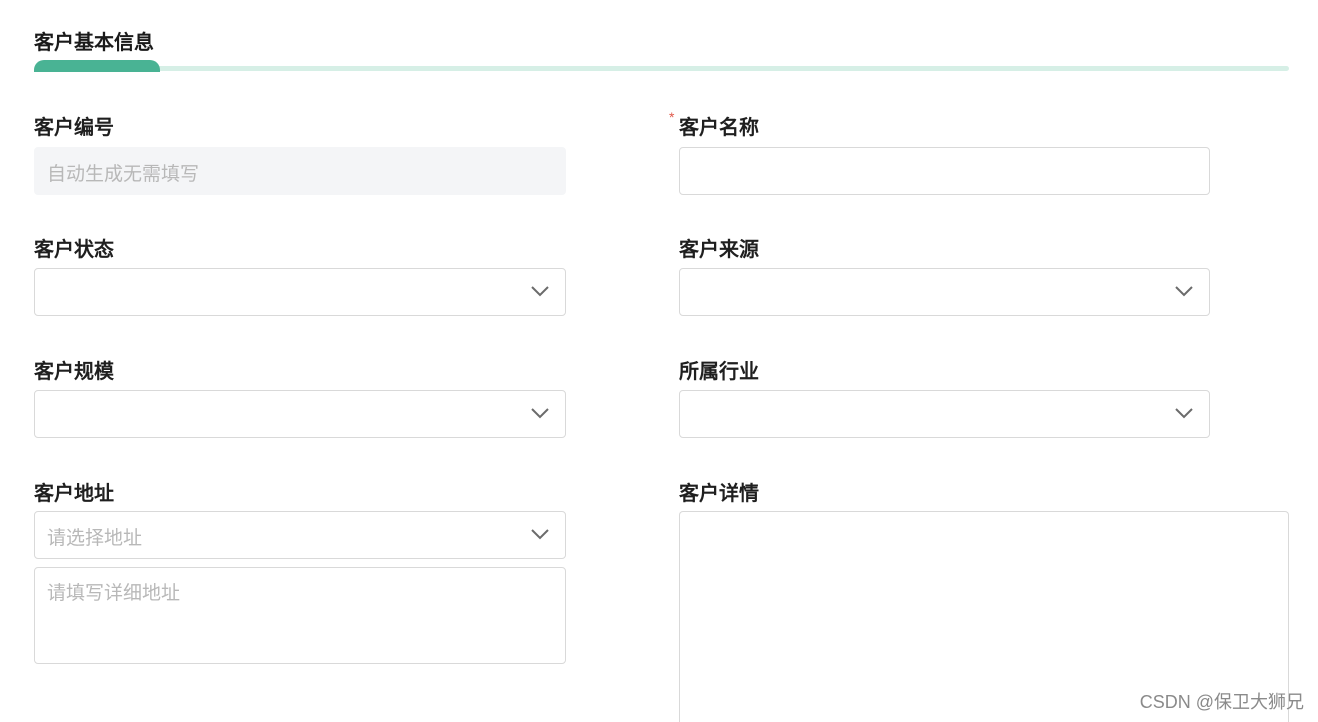 This screenshot has width=1318, height=722. What do you see at coordinates (74, 250) in the screenshot?
I see `customer-status-label: 客户状态` at bounding box center [74, 250].